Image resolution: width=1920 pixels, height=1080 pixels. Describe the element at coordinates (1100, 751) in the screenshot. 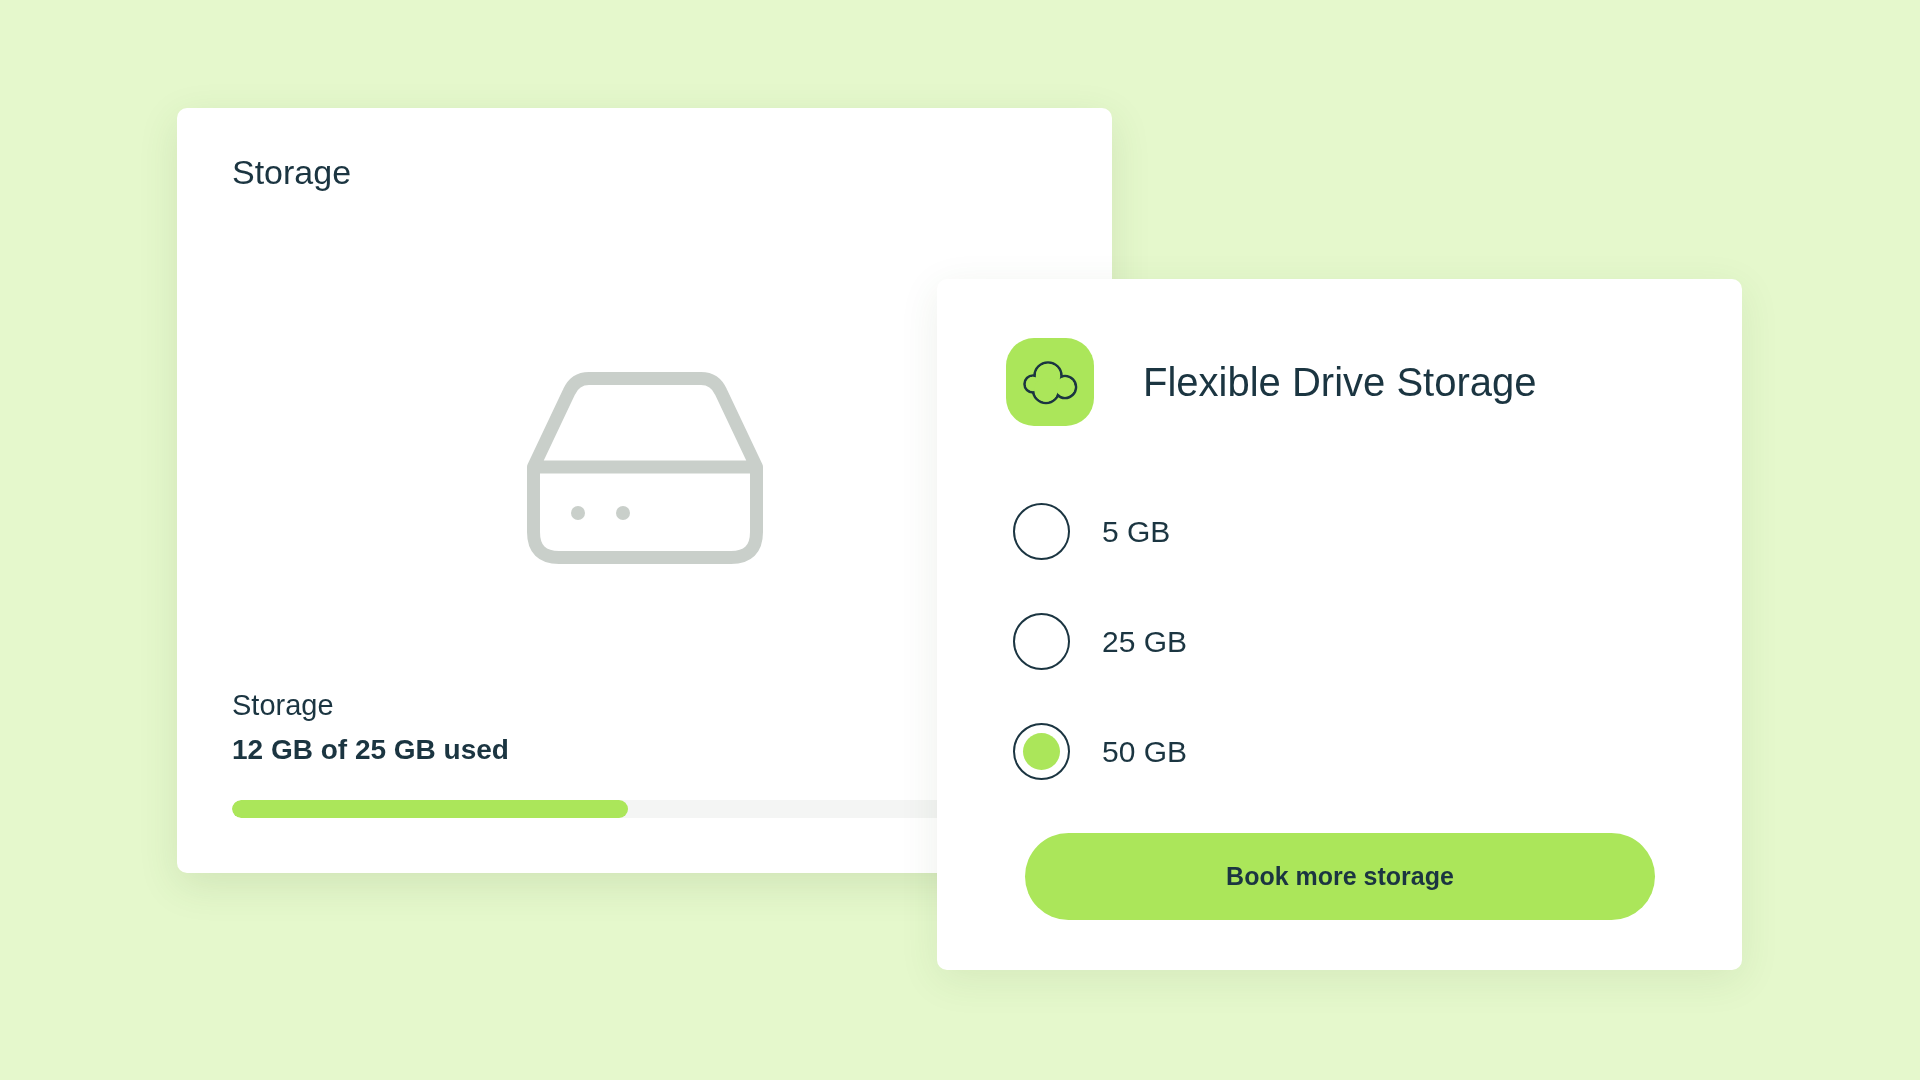

I see `radio-option: 50 GB` at that location.